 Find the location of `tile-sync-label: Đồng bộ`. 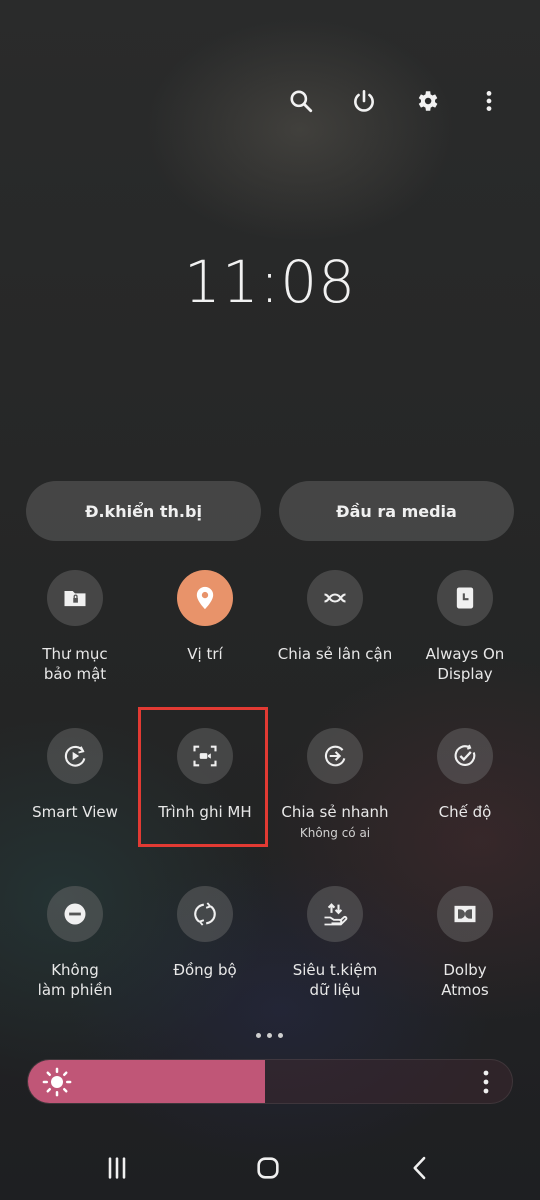

tile-sync-label: Đồng bộ is located at coordinates (205, 970).